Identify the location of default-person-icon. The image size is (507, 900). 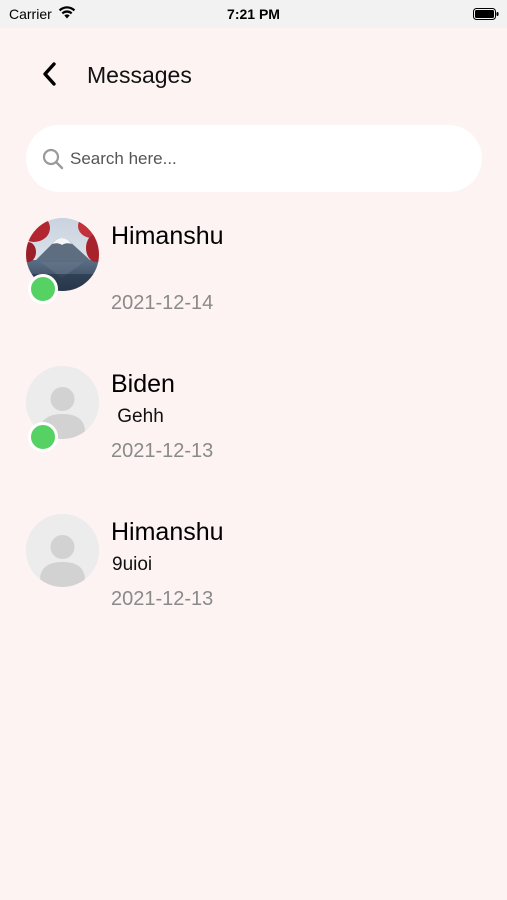
(62, 550).